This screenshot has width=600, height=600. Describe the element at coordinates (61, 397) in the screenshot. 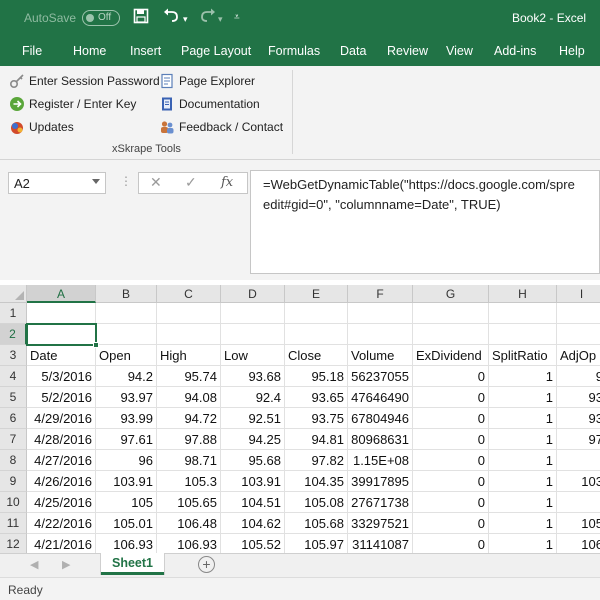

I see `cell-a5: 5/2/2016` at that location.